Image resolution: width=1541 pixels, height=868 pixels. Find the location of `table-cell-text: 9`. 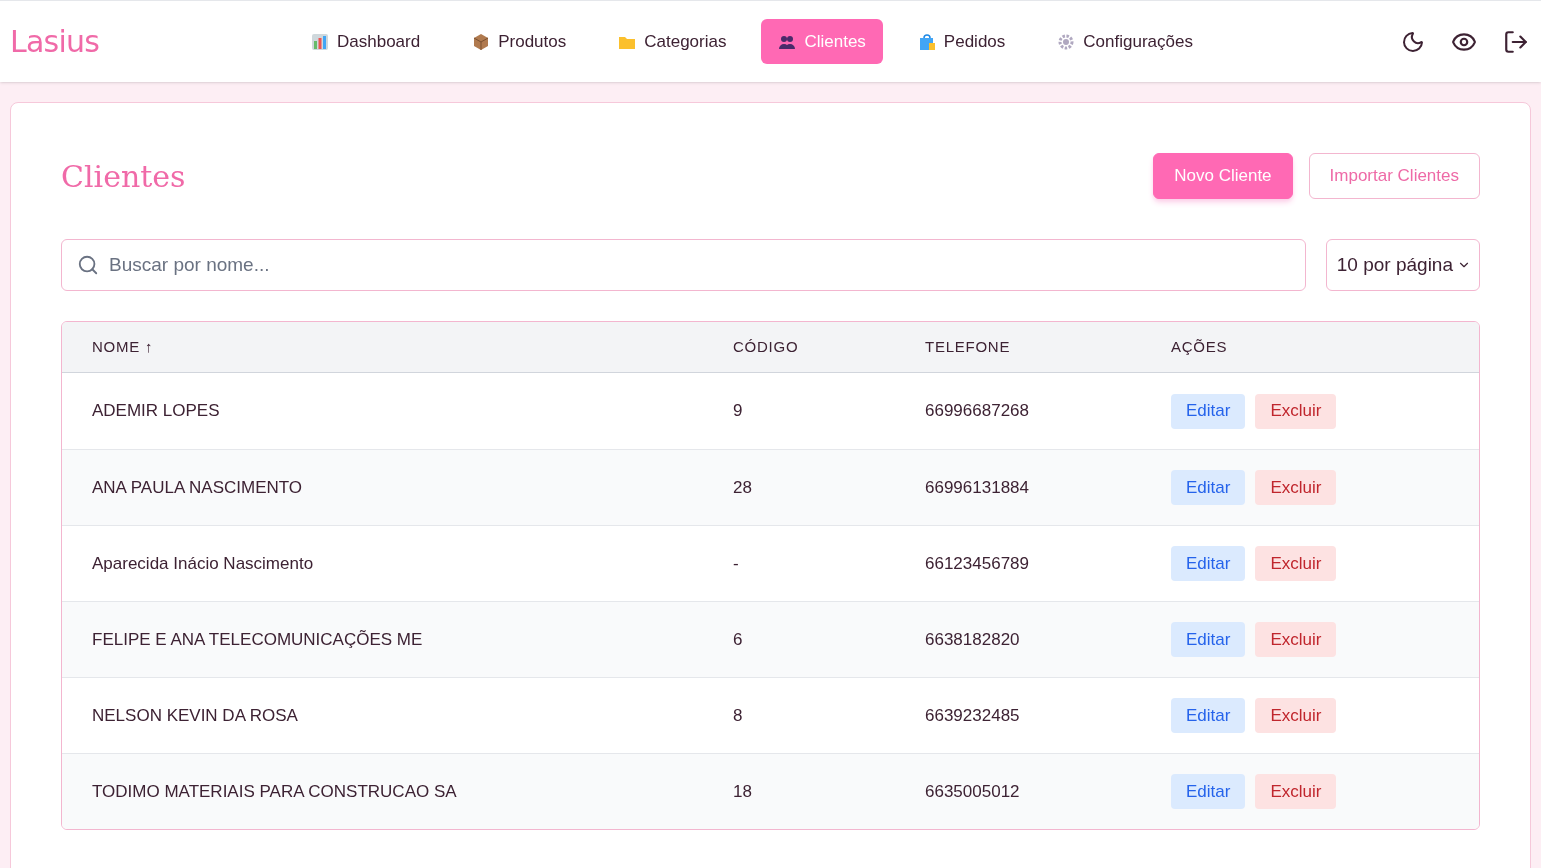

table-cell-text: 9 is located at coordinates (738, 411).